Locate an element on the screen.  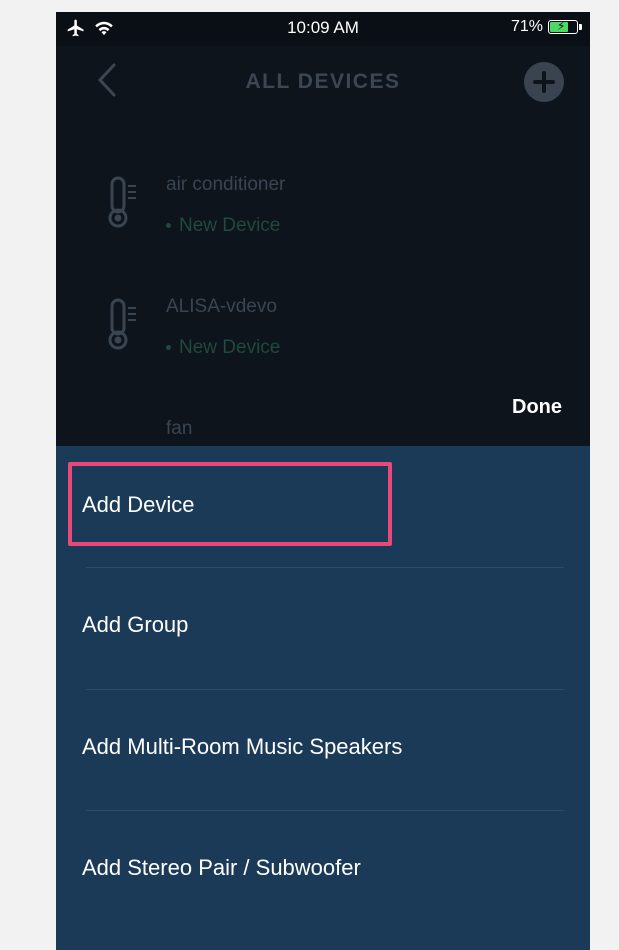
page-title: ALL DEVICES is located at coordinates (323, 81).